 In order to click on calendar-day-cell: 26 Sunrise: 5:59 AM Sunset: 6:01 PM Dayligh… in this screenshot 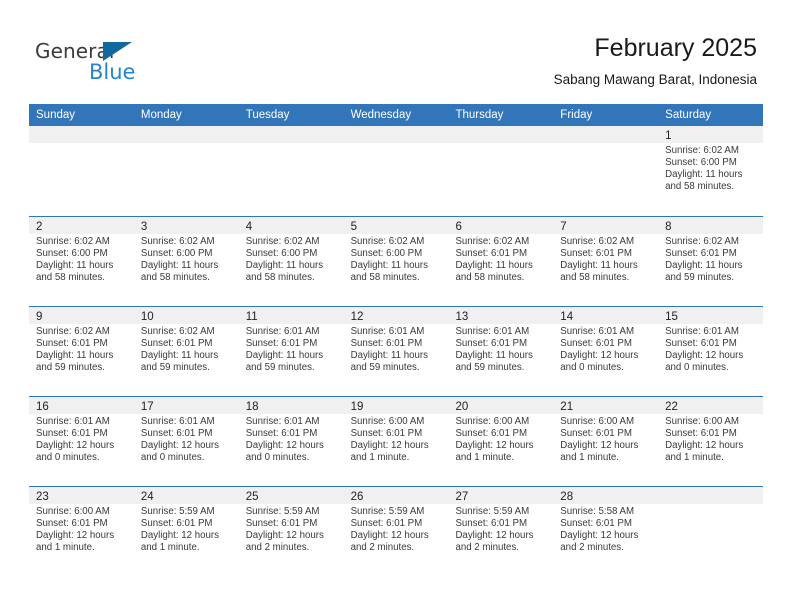, I will do `click(396, 531)`.